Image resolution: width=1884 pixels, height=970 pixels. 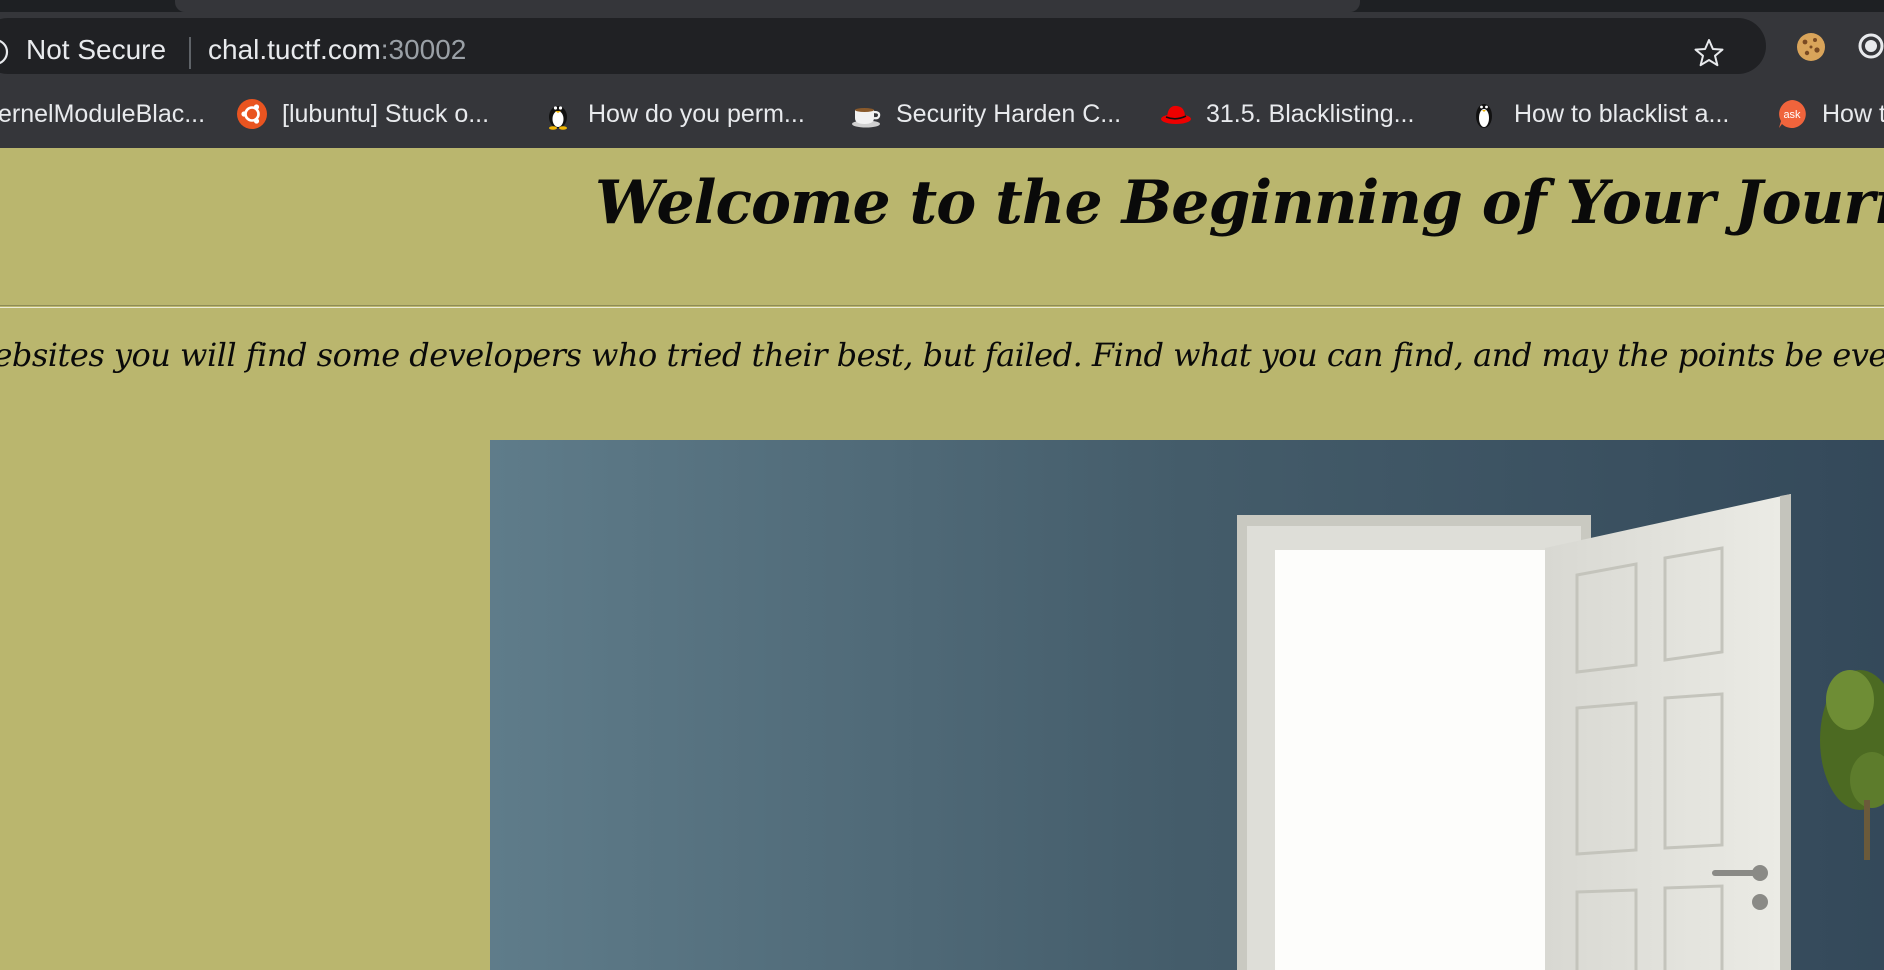 I want to click on horizontal-rule, so click(x=942, y=306).